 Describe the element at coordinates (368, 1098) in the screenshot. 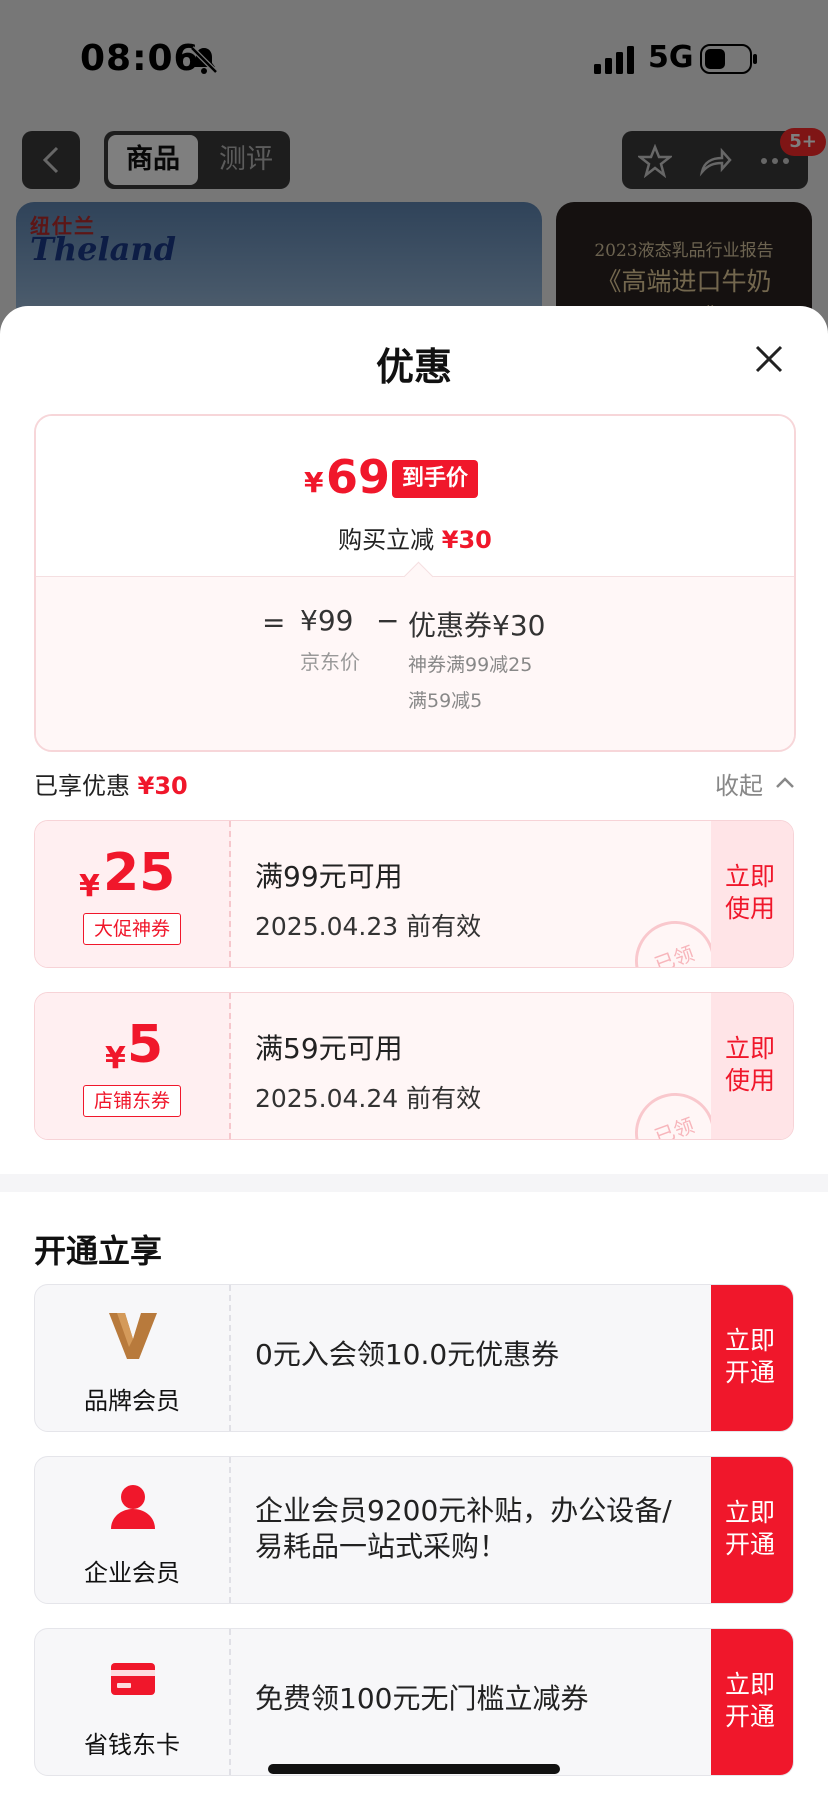

I see `coupon-expiry: 2025.04.24 前有效` at that location.